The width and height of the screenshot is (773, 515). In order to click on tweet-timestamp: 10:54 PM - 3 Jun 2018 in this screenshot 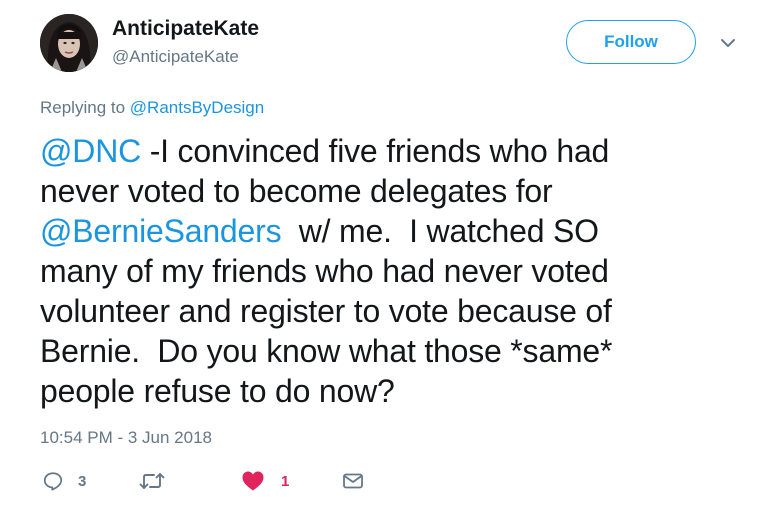, I will do `click(126, 438)`.